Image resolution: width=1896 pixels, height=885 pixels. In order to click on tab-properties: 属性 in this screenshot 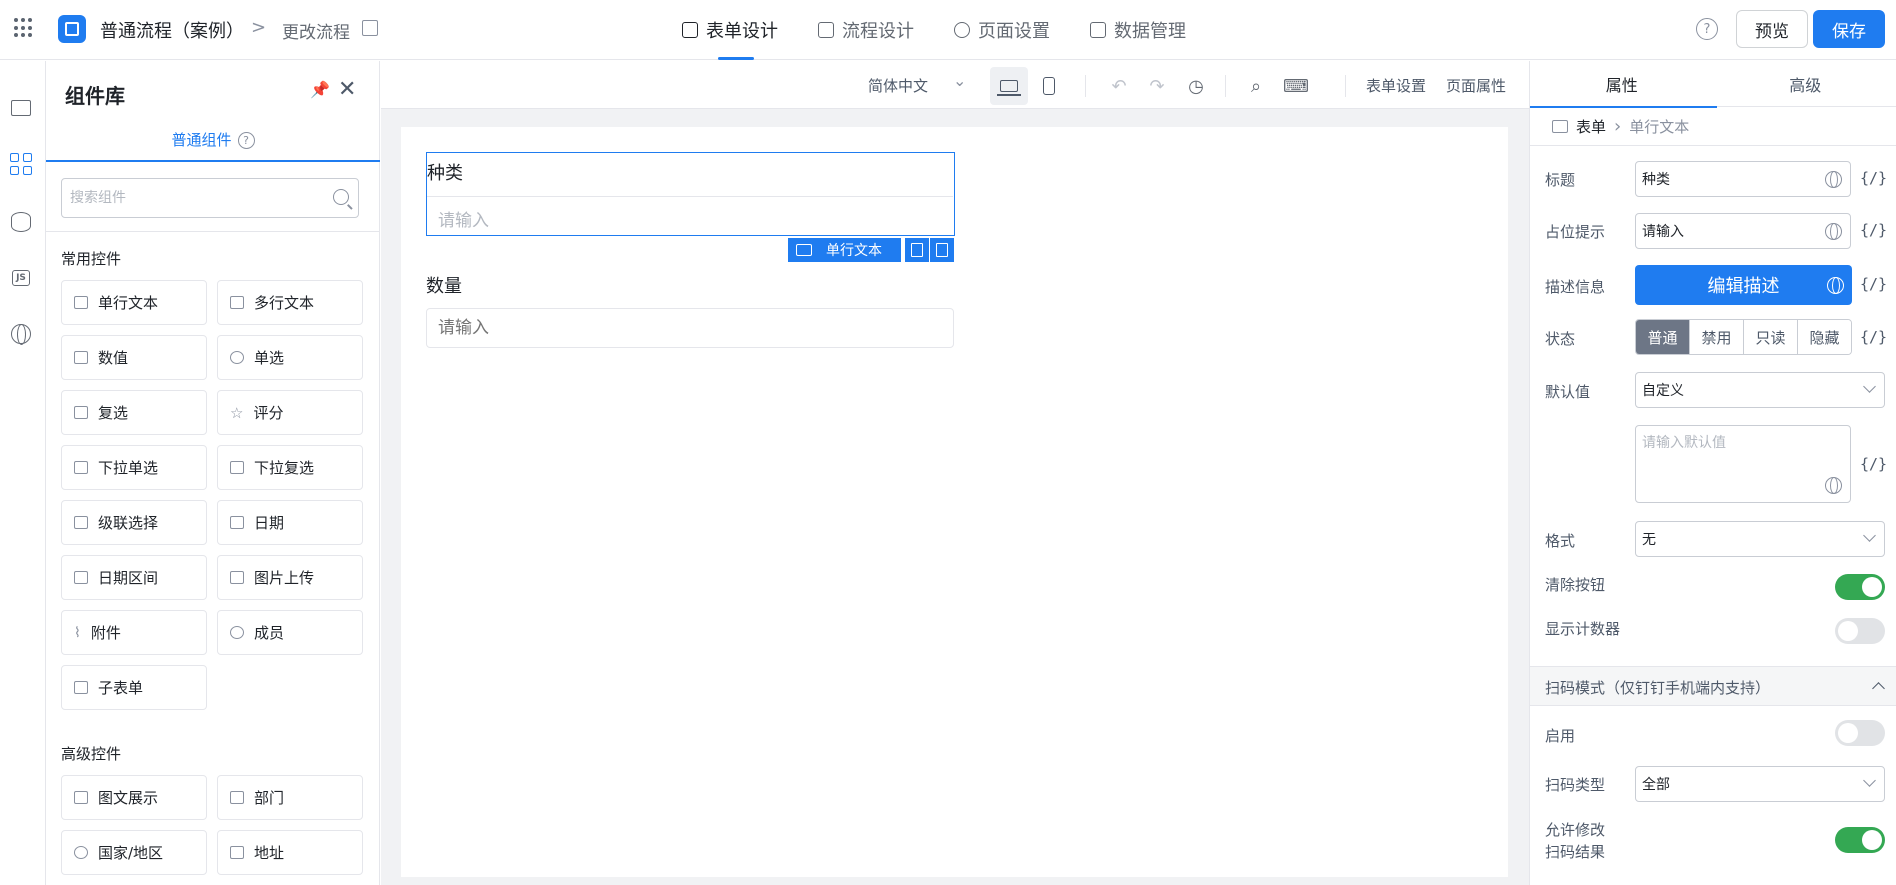, I will do `click(1623, 84)`.